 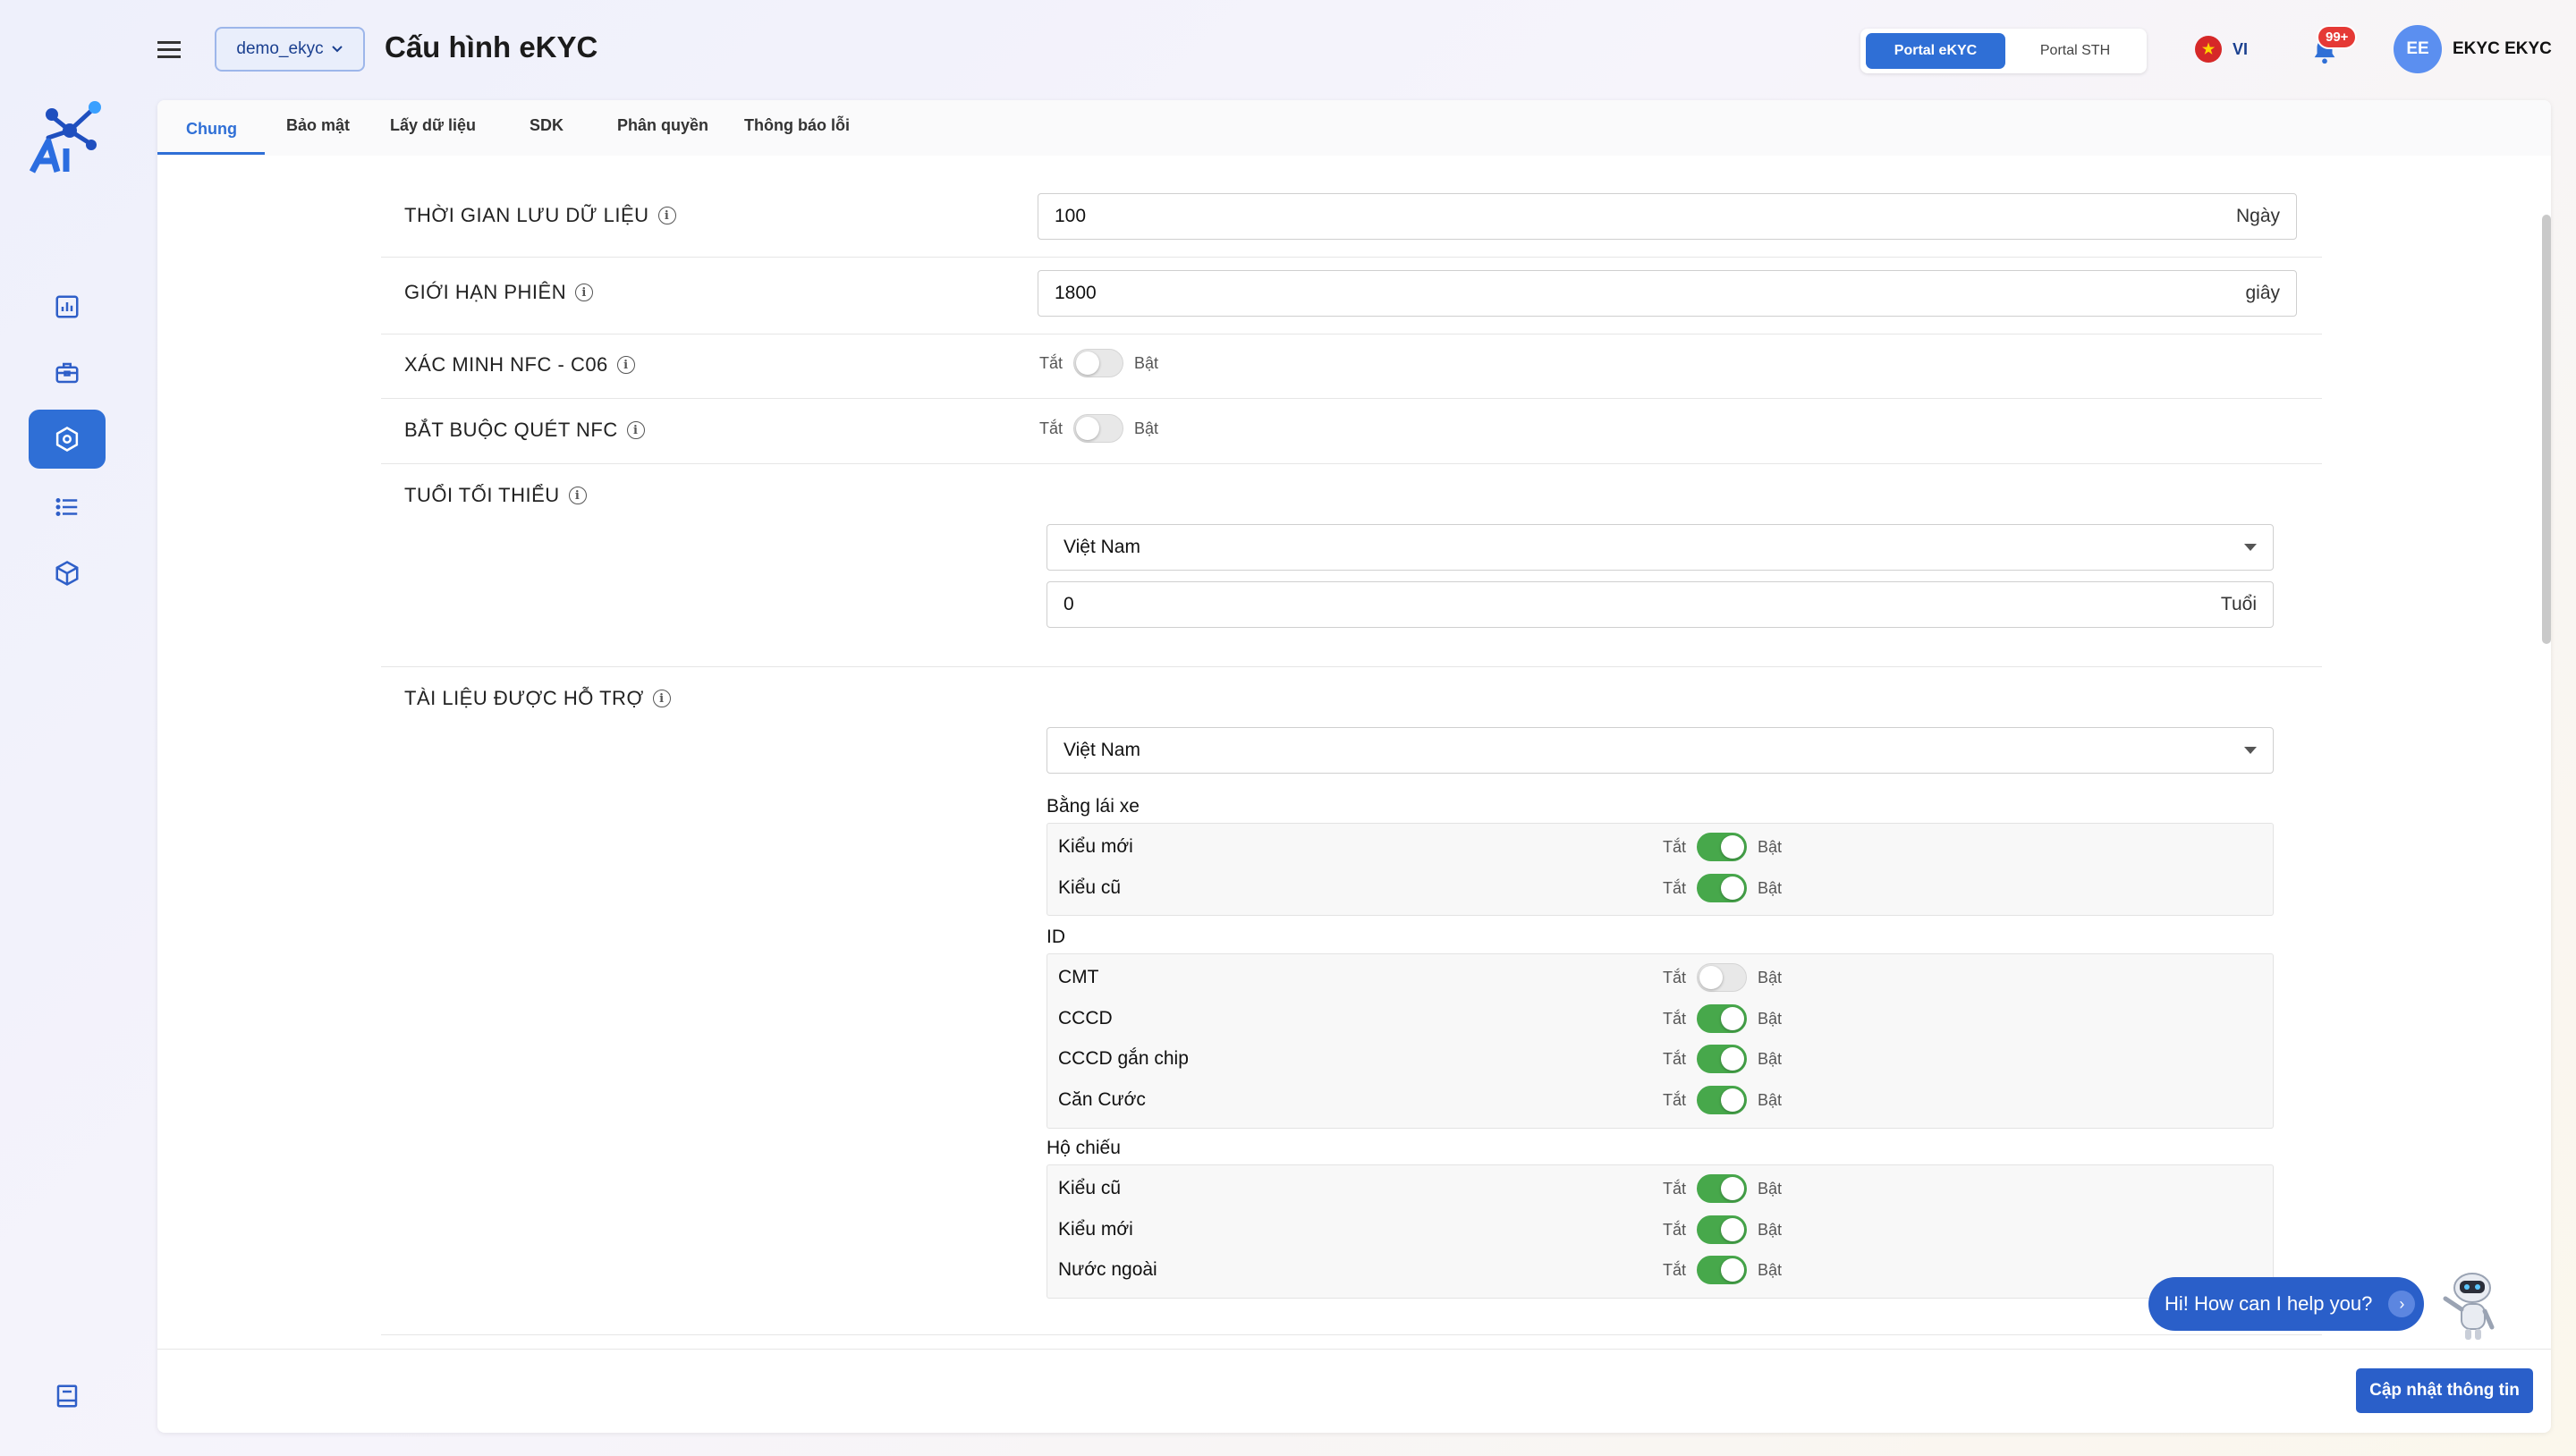 I want to click on scrollbar, so click(x=2546, y=429).